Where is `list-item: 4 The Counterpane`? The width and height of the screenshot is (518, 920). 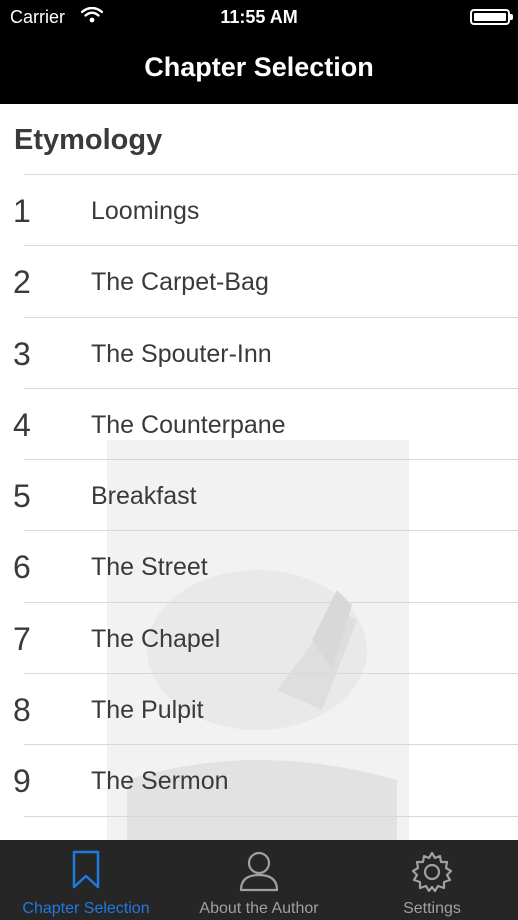
list-item: 4 The Counterpane is located at coordinates (265, 423).